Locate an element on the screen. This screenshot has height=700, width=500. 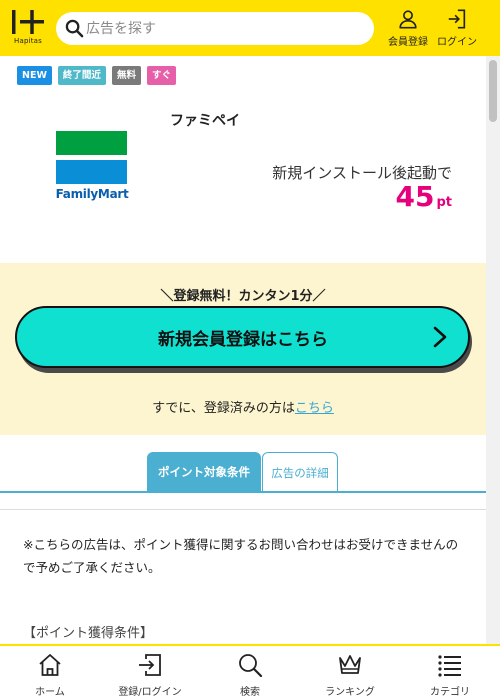
registration-catch-text: 登録無料！カンタン1分 is located at coordinates (243, 296).